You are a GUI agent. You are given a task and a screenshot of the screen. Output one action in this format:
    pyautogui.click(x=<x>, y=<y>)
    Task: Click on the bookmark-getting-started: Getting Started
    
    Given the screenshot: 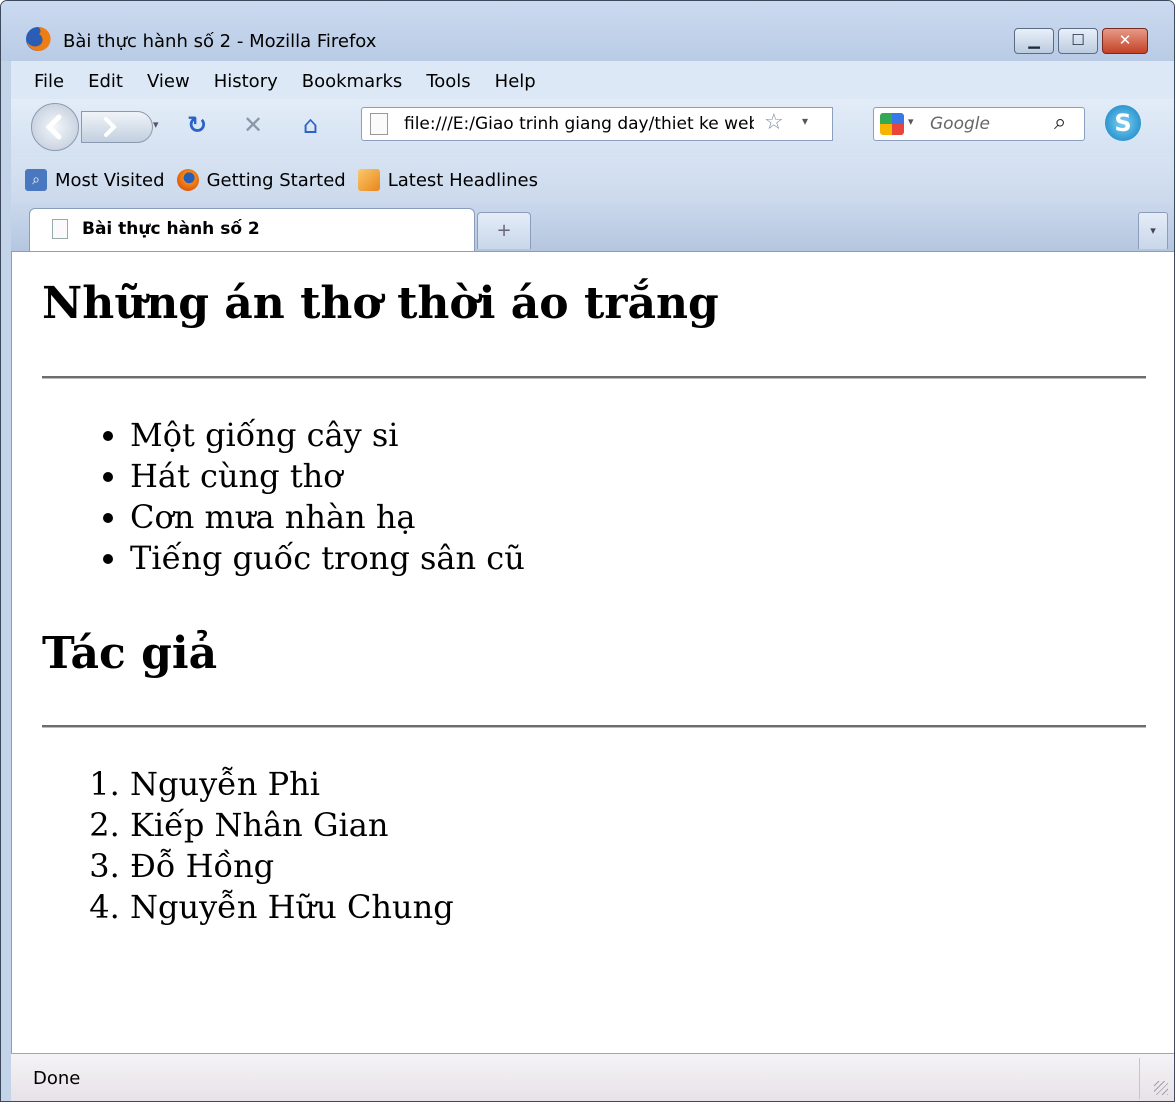 What is the action you would take?
    pyautogui.click(x=261, y=180)
    